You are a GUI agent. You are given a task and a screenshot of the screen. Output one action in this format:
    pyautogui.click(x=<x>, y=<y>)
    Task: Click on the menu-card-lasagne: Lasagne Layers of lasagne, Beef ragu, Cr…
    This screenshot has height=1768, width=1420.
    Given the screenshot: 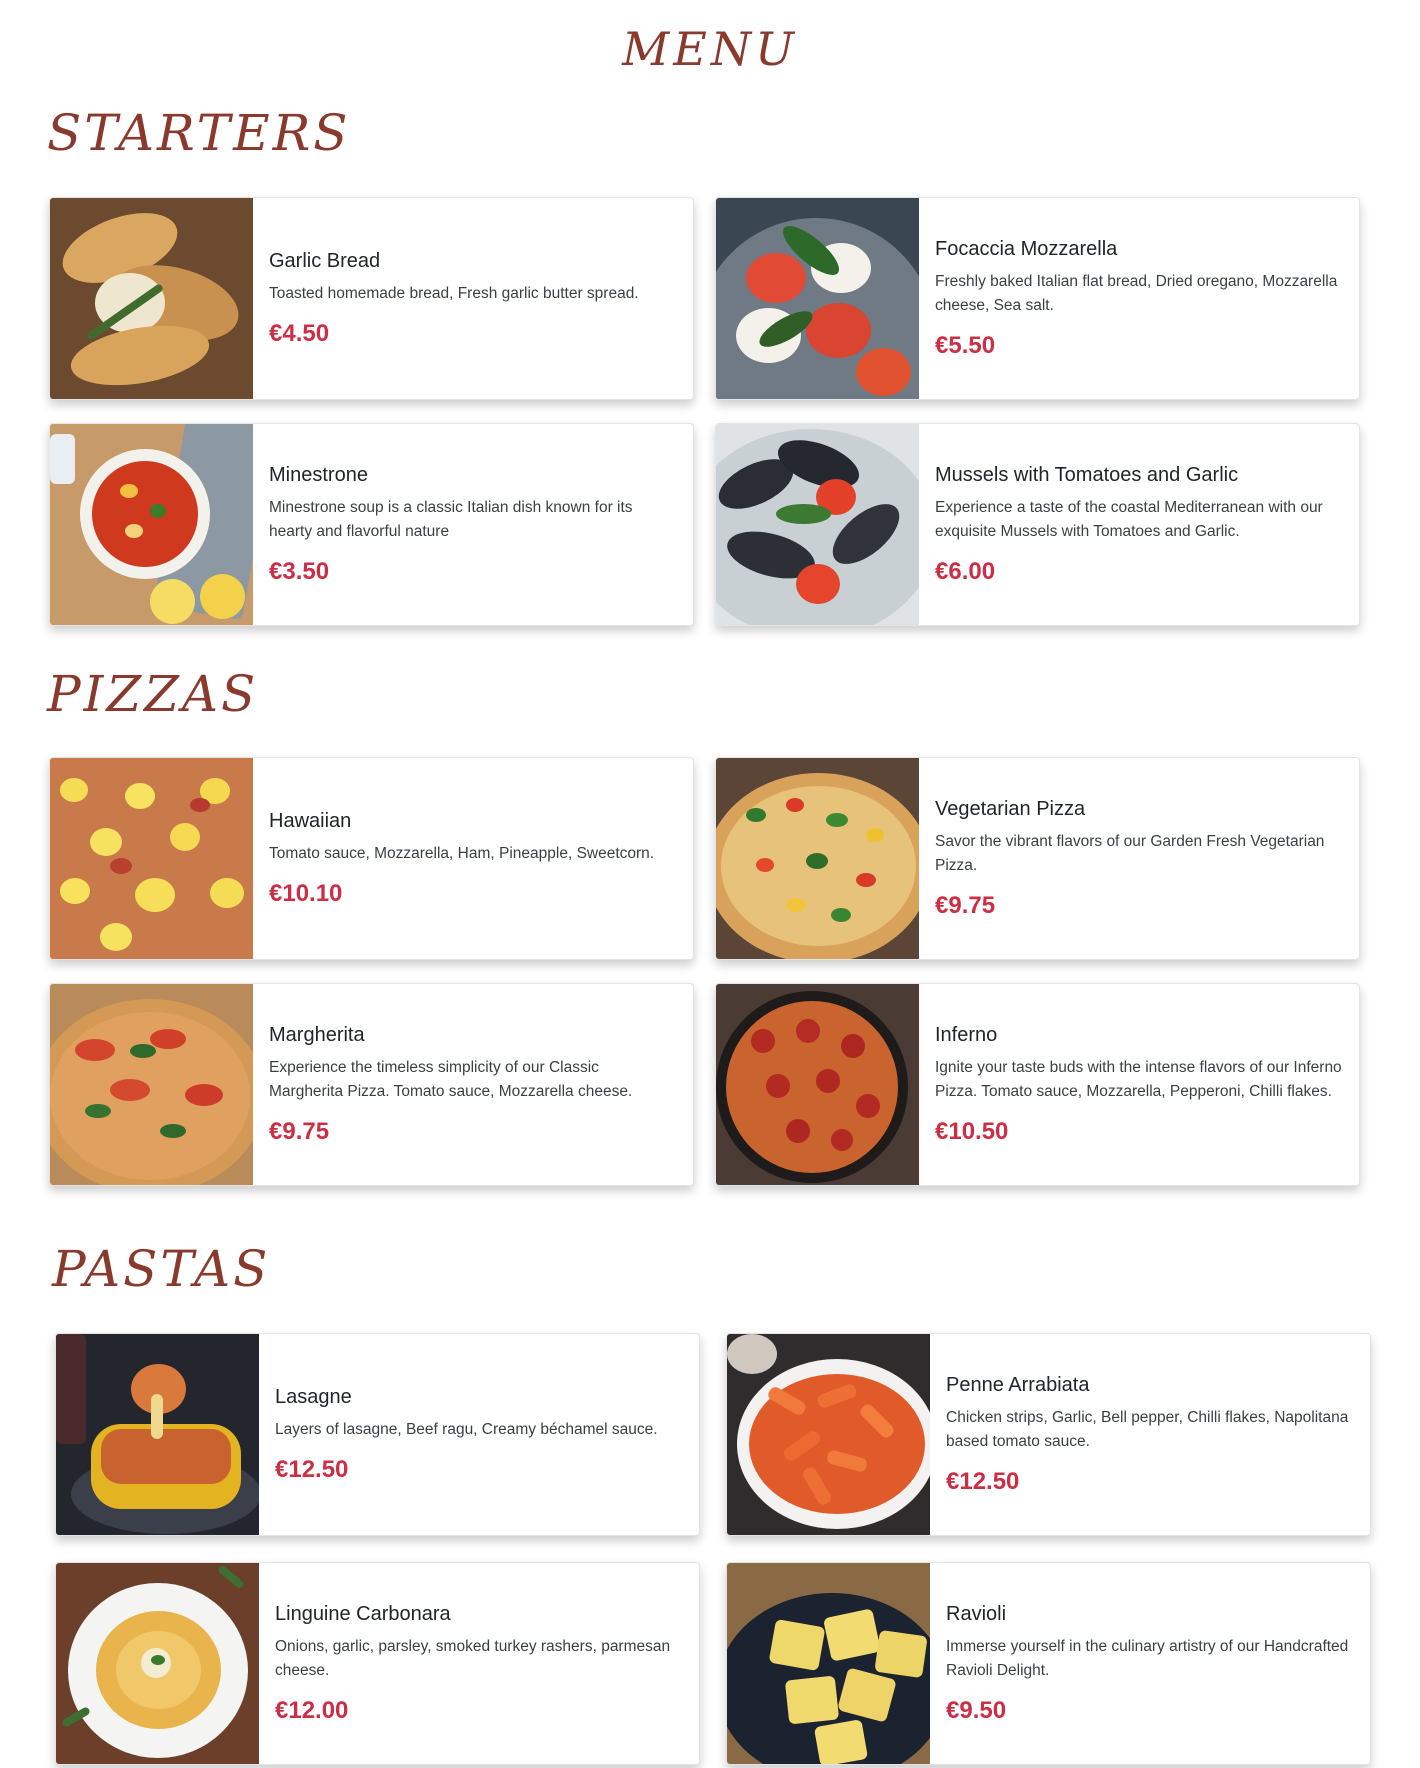 What is the action you would take?
    pyautogui.click(x=377, y=1434)
    